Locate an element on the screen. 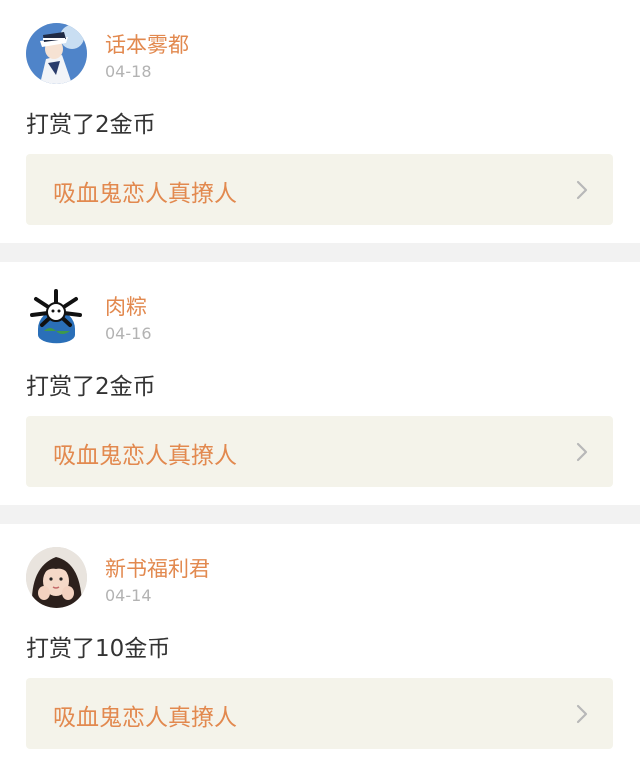 The image size is (640, 767). anime-character-avatar-icon is located at coordinates (56, 53).